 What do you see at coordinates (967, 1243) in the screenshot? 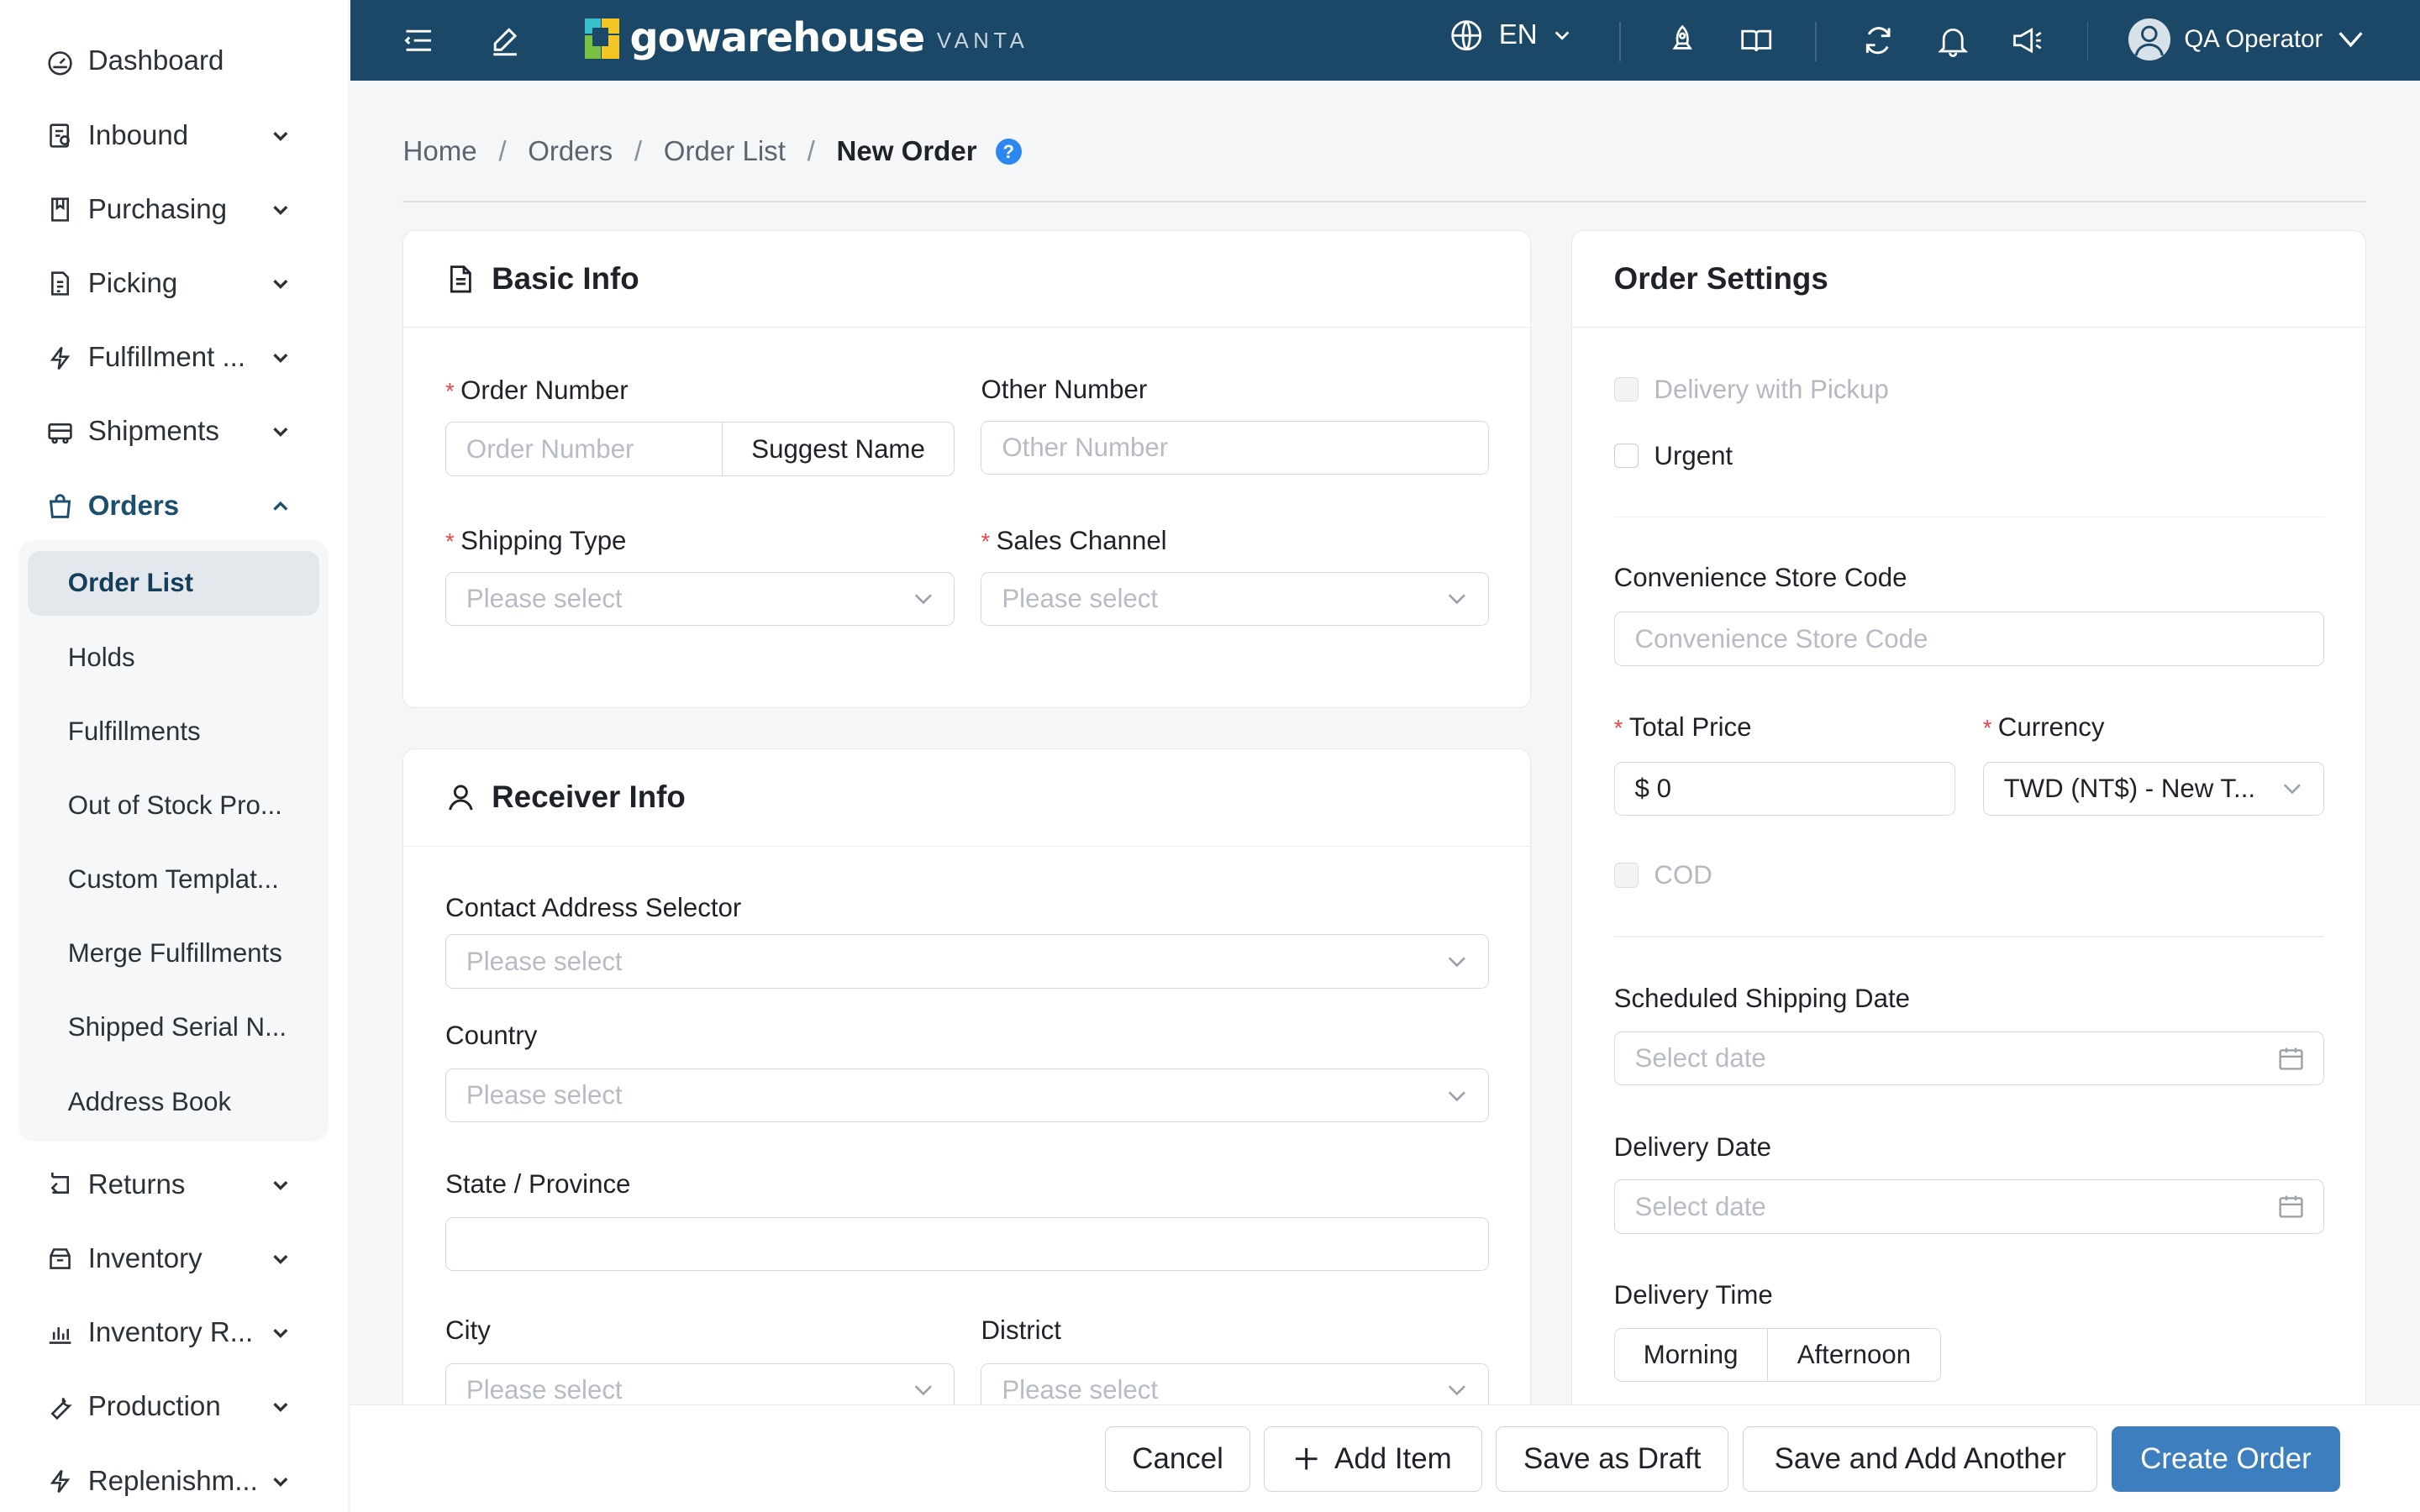
I see `state-province-input` at bounding box center [967, 1243].